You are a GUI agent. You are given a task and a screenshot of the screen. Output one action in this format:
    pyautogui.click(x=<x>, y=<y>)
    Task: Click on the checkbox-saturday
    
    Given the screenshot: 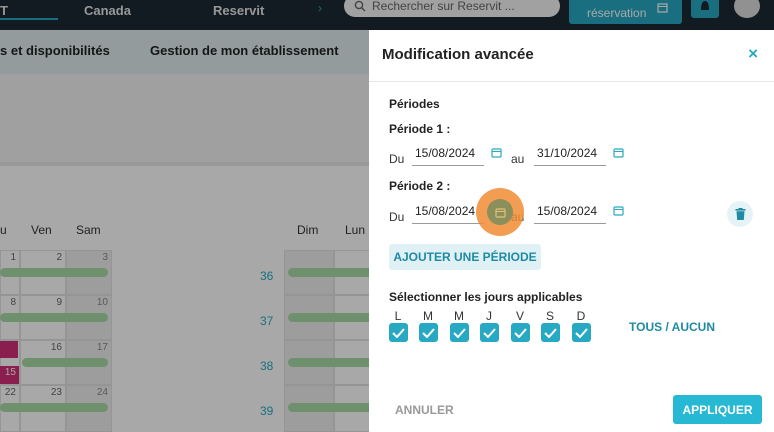 What is the action you would take?
    pyautogui.click(x=550, y=332)
    